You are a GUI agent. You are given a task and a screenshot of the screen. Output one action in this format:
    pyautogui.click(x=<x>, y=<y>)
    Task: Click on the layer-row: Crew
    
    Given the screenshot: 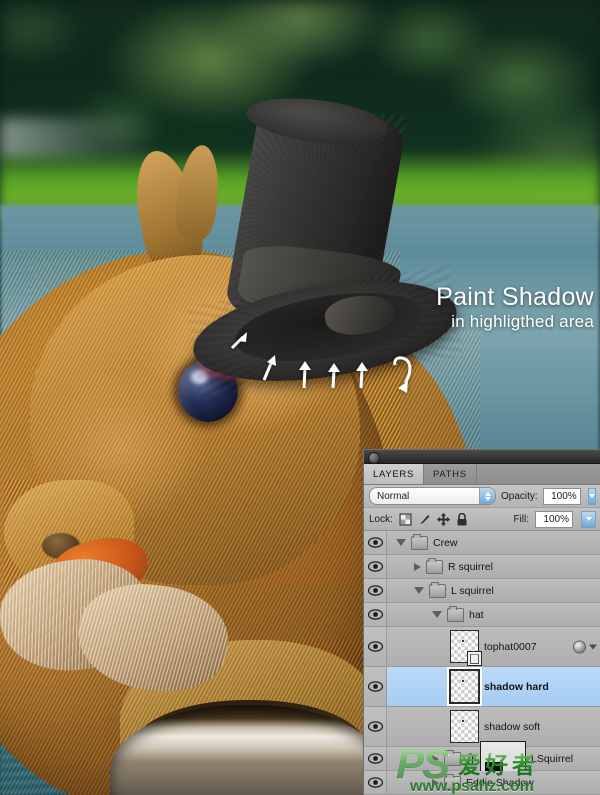 What is the action you would take?
    pyautogui.click(x=482, y=543)
    